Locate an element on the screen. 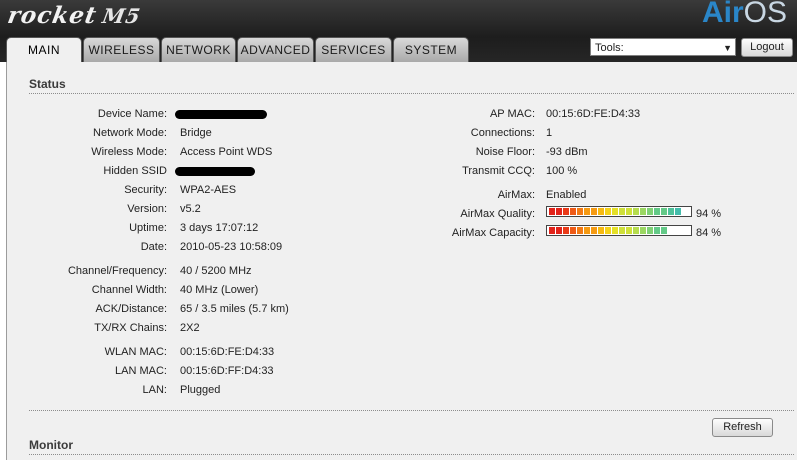  logout-button: Logout is located at coordinates (767, 47).